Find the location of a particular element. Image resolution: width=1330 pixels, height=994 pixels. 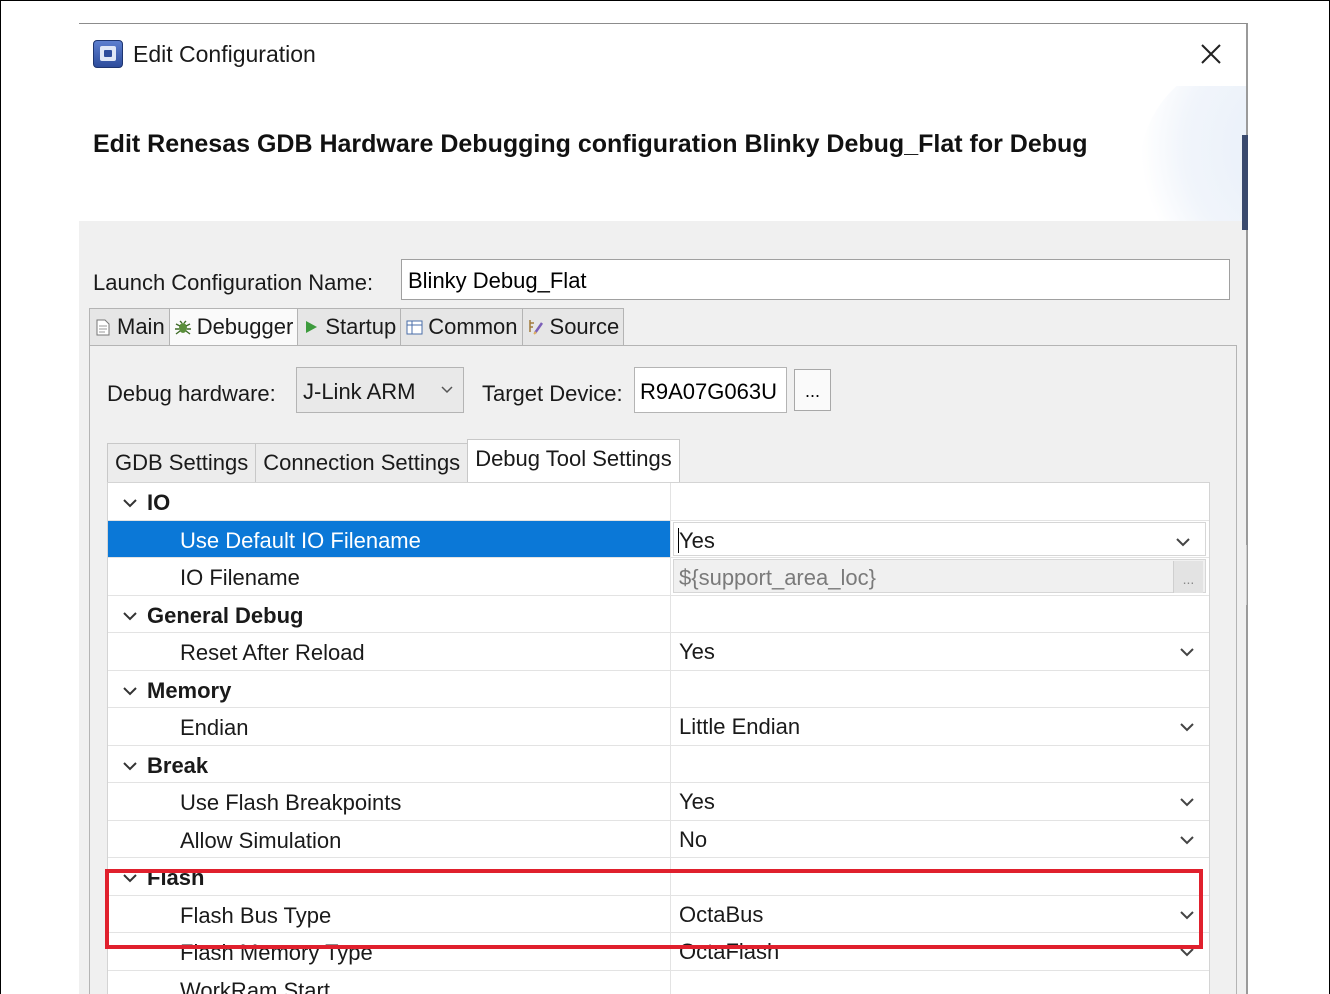

close-button is located at coordinates (1211, 54).